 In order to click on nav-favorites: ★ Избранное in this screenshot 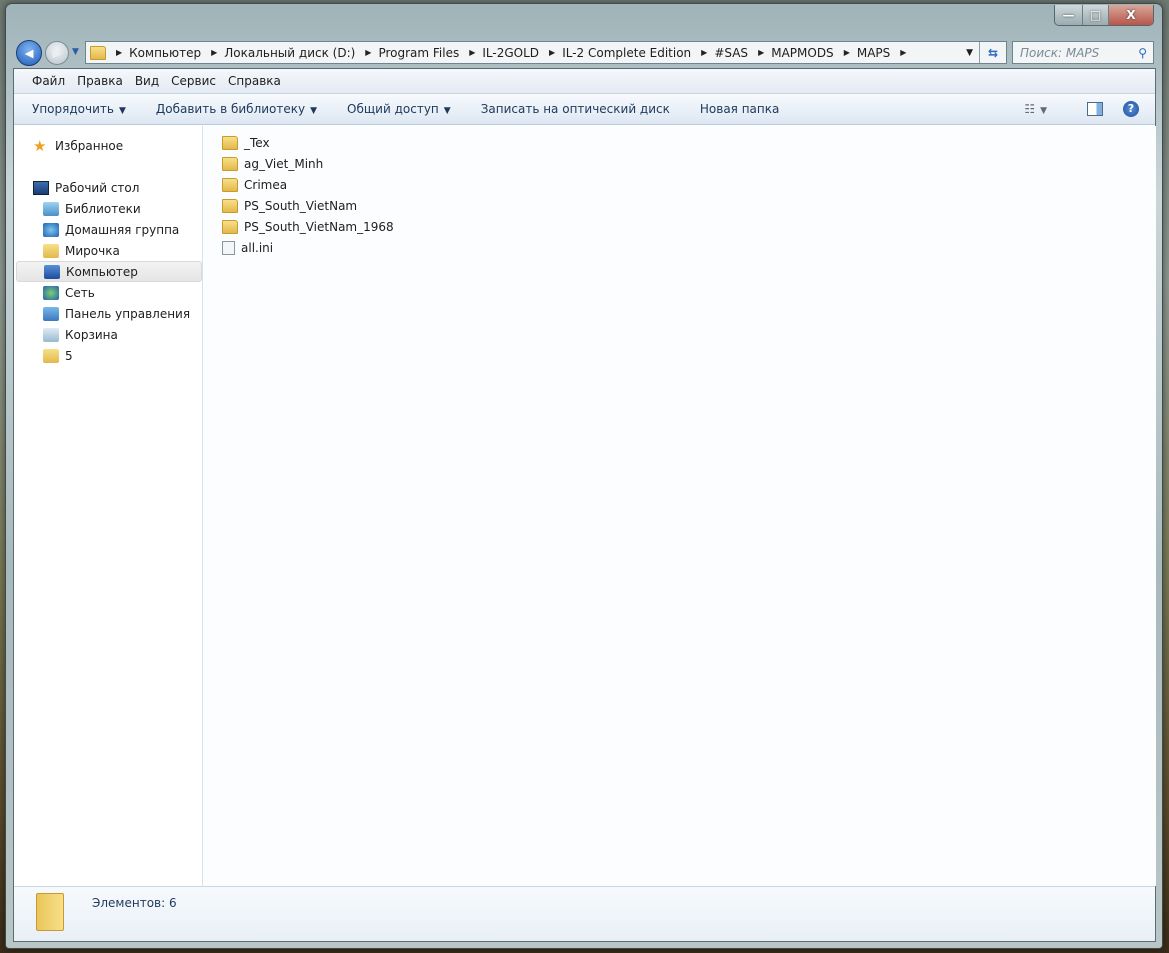, I will do `click(109, 145)`.